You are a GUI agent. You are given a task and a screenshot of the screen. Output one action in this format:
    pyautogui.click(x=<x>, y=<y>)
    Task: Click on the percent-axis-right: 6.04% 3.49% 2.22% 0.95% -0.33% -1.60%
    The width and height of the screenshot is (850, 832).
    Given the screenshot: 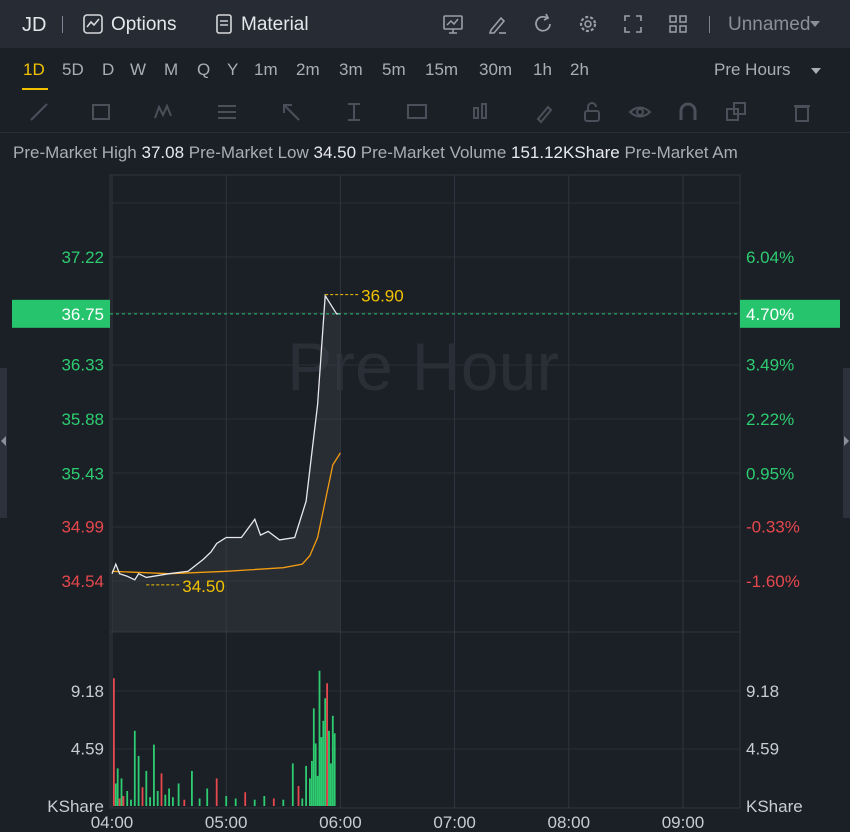 What is the action you would take?
    pyautogui.click(x=773, y=419)
    